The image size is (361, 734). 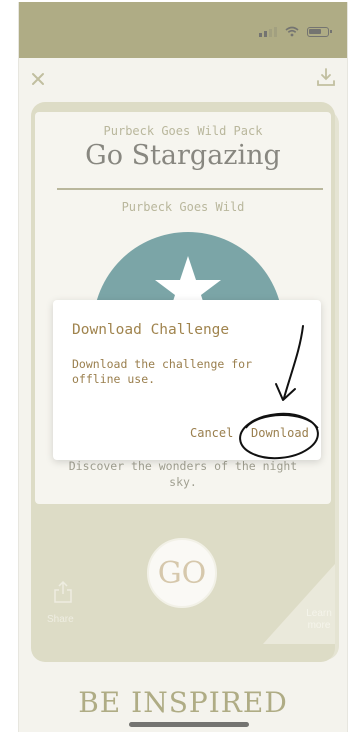 What do you see at coordinates (187, 372) in the screenshot?
I see `dialog-message: Download the challenge for offline use.` at bounding box center [187, 372].